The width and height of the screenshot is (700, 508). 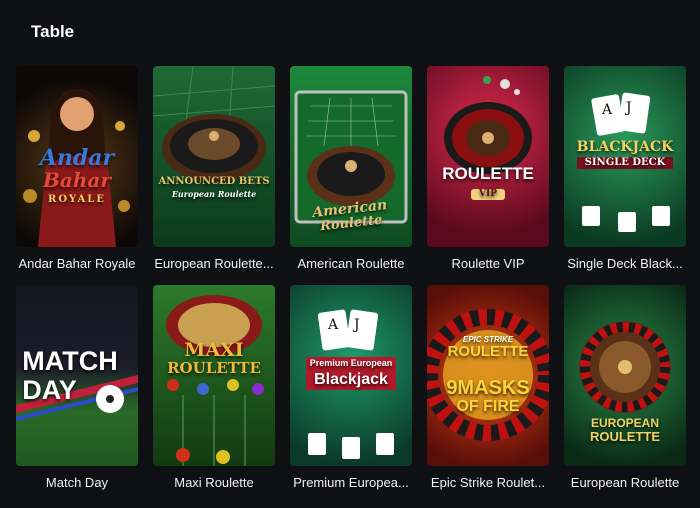 I want to click on game-card: American Roulette American Roulette, so click(x=351, y=168).